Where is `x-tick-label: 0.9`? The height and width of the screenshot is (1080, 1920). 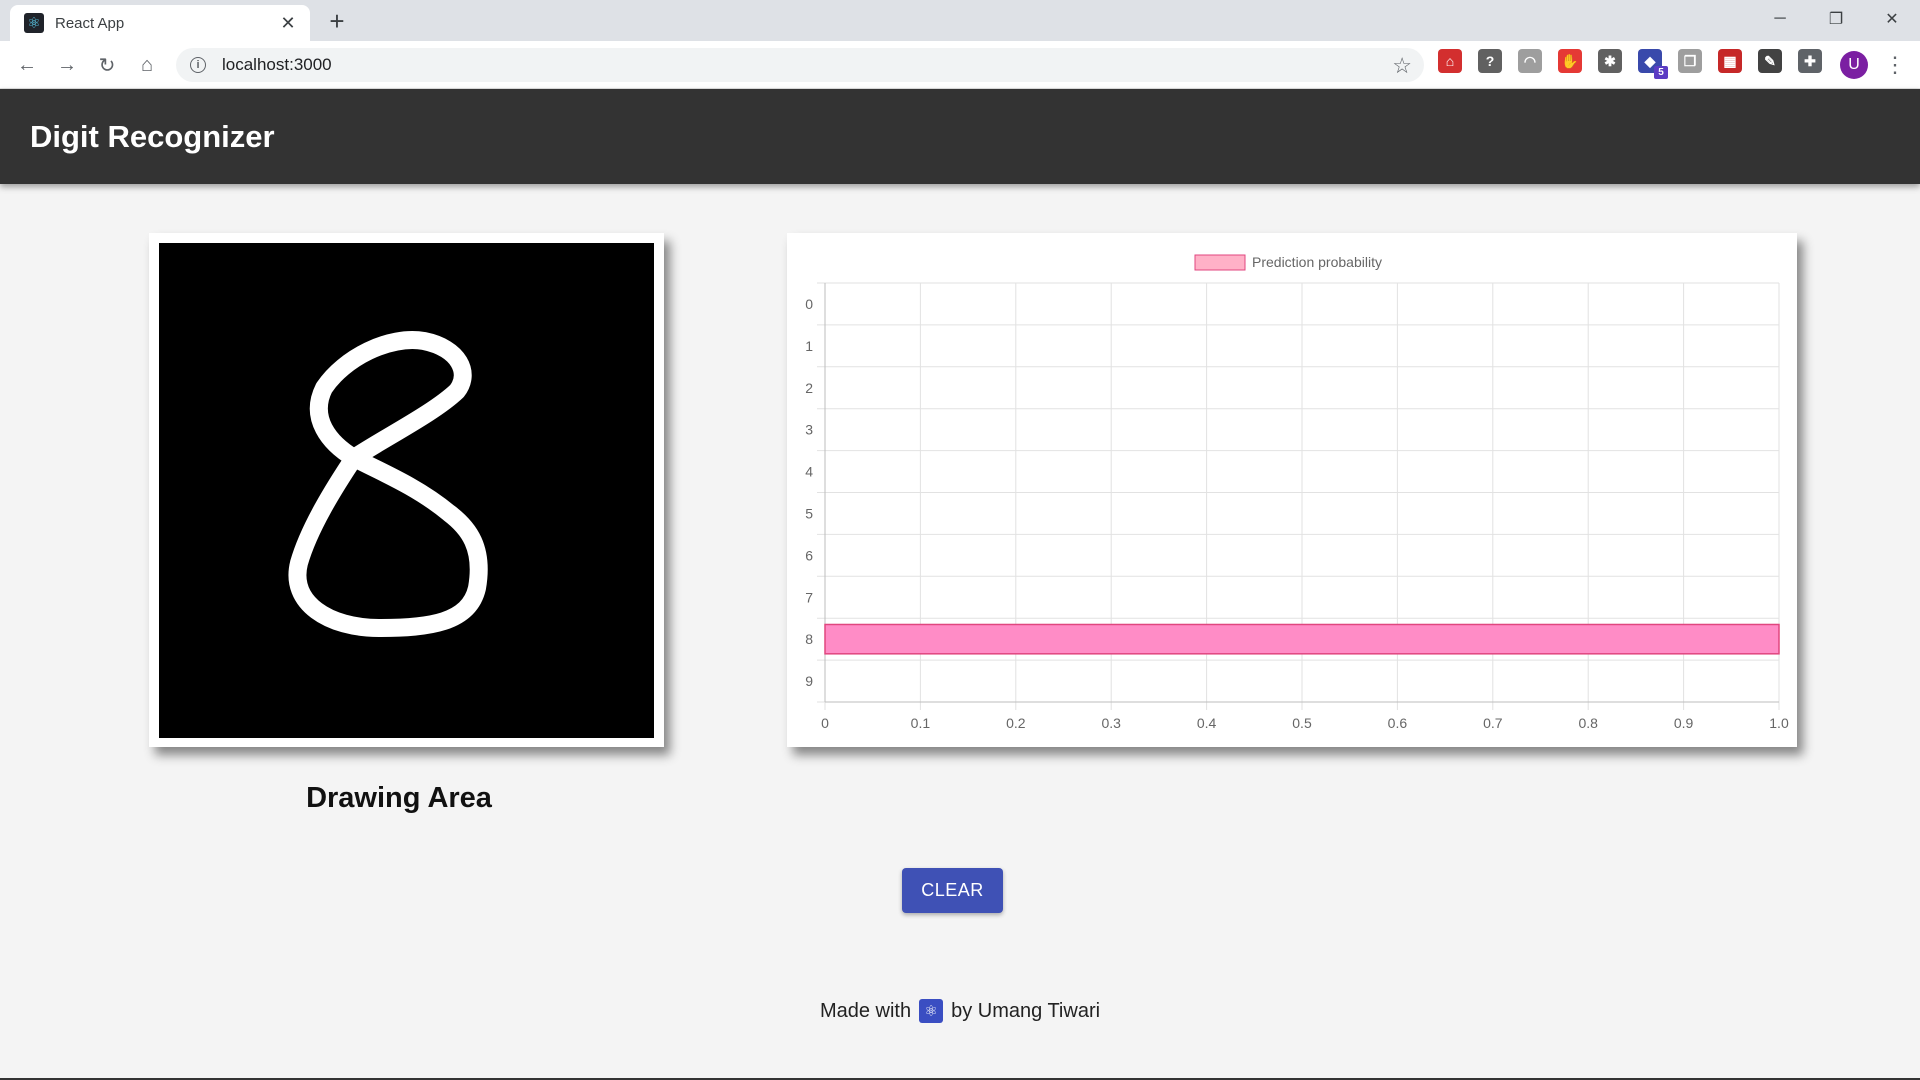
x-tick-label: 0.9 is located at coordinates (1684, 723).